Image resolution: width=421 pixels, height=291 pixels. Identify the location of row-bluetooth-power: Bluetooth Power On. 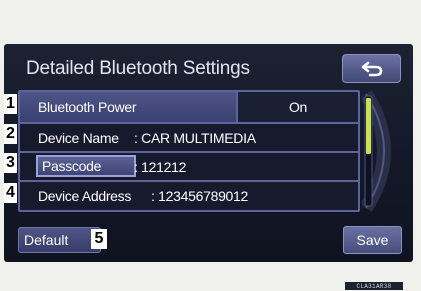
(189, 107).